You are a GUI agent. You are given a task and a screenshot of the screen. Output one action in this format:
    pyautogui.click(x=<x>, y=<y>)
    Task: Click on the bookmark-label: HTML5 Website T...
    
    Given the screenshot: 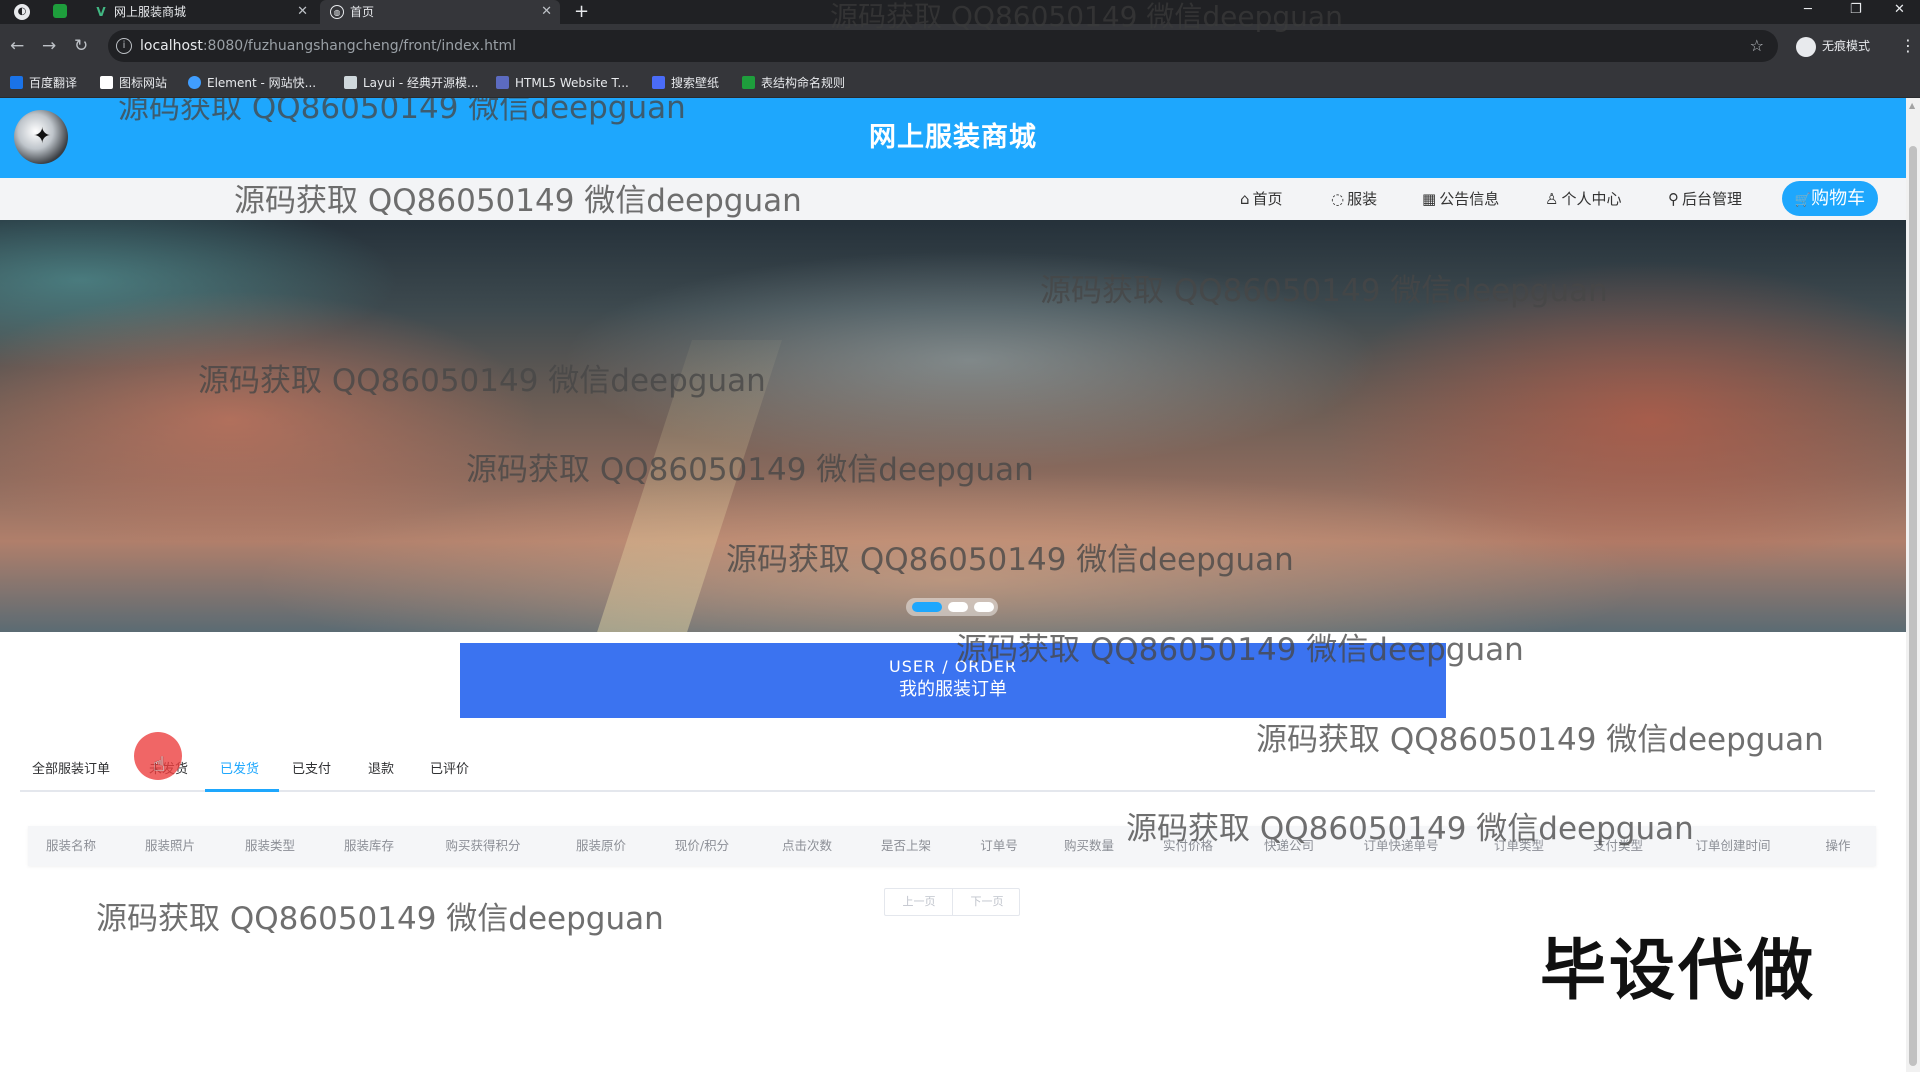 What is the action you would take?
    pyautogui.click(x=572, y=83)
    